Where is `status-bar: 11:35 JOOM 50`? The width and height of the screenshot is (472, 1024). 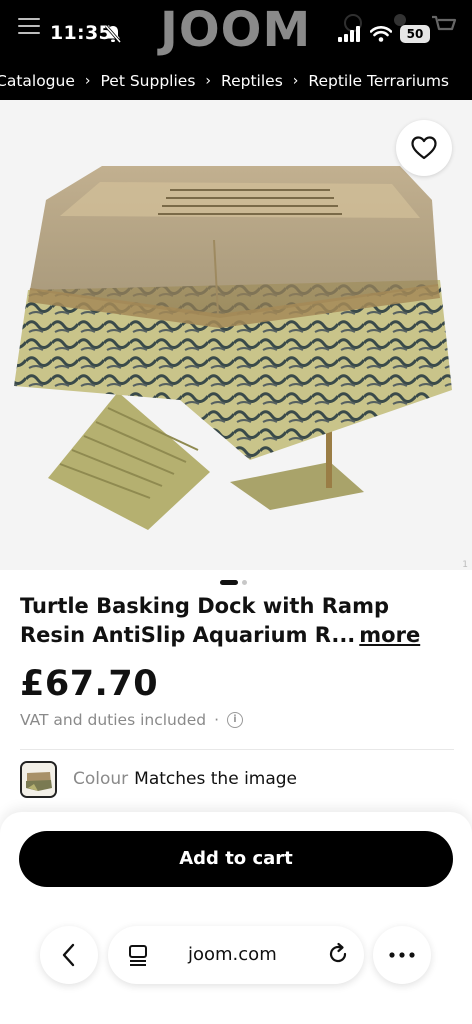
status-bar: 11:35 JOOM 50 is located at coordinates (236, 33).